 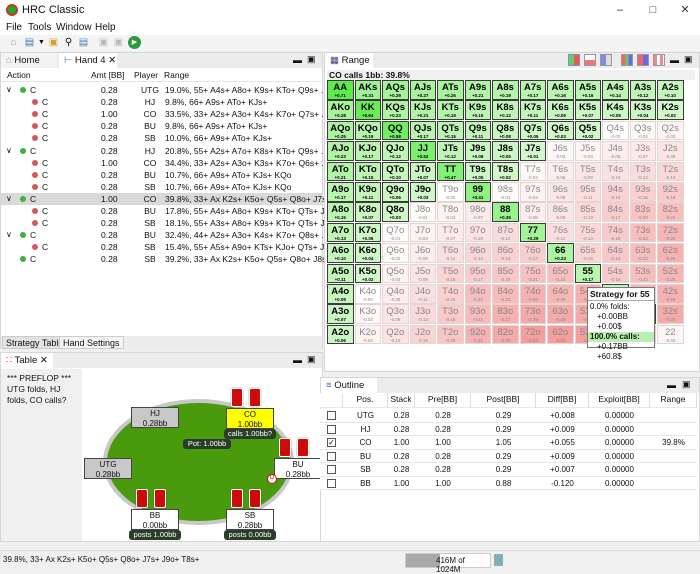 What do you see at coordinates (340, 232) in the screenshot?
I see `range-cell-A7o: A7o +0.13` at bounding box center [340, 232].